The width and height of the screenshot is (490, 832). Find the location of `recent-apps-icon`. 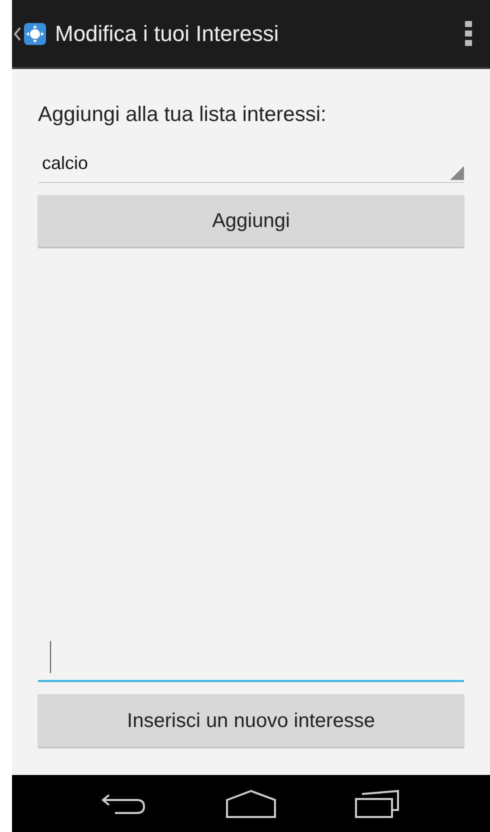

recent-apps-icon is located at coordinates (377, 804).